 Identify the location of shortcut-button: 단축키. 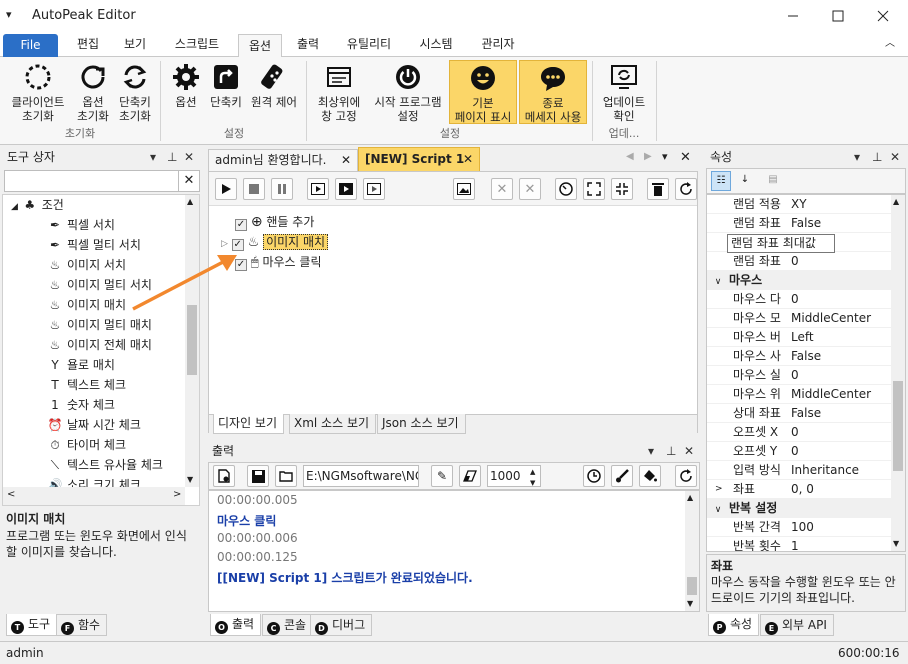
(226, 86).